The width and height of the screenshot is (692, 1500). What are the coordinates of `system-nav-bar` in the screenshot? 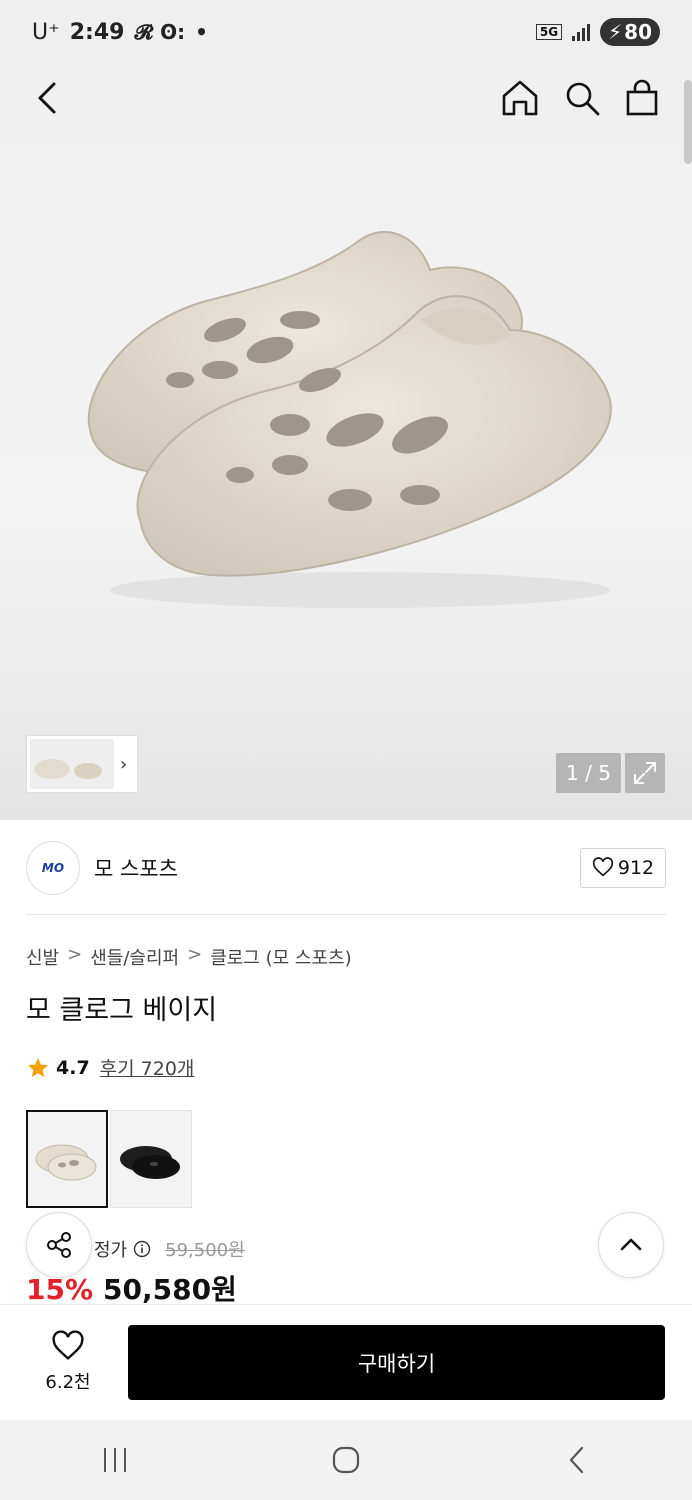 It's located at (346, 1460).